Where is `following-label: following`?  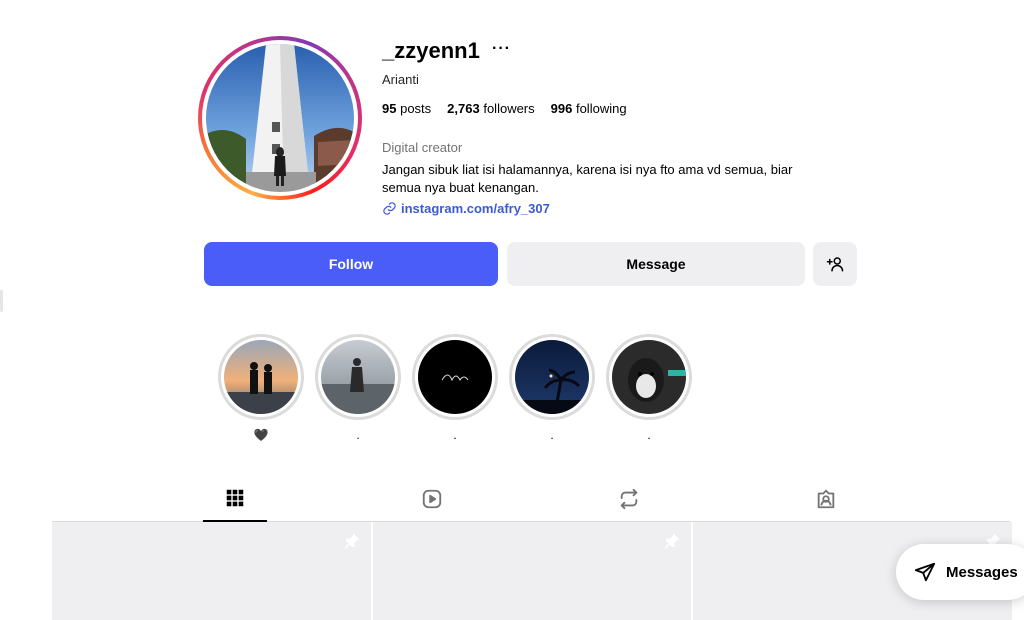 following-label: following is located at coordinates (601, 108).